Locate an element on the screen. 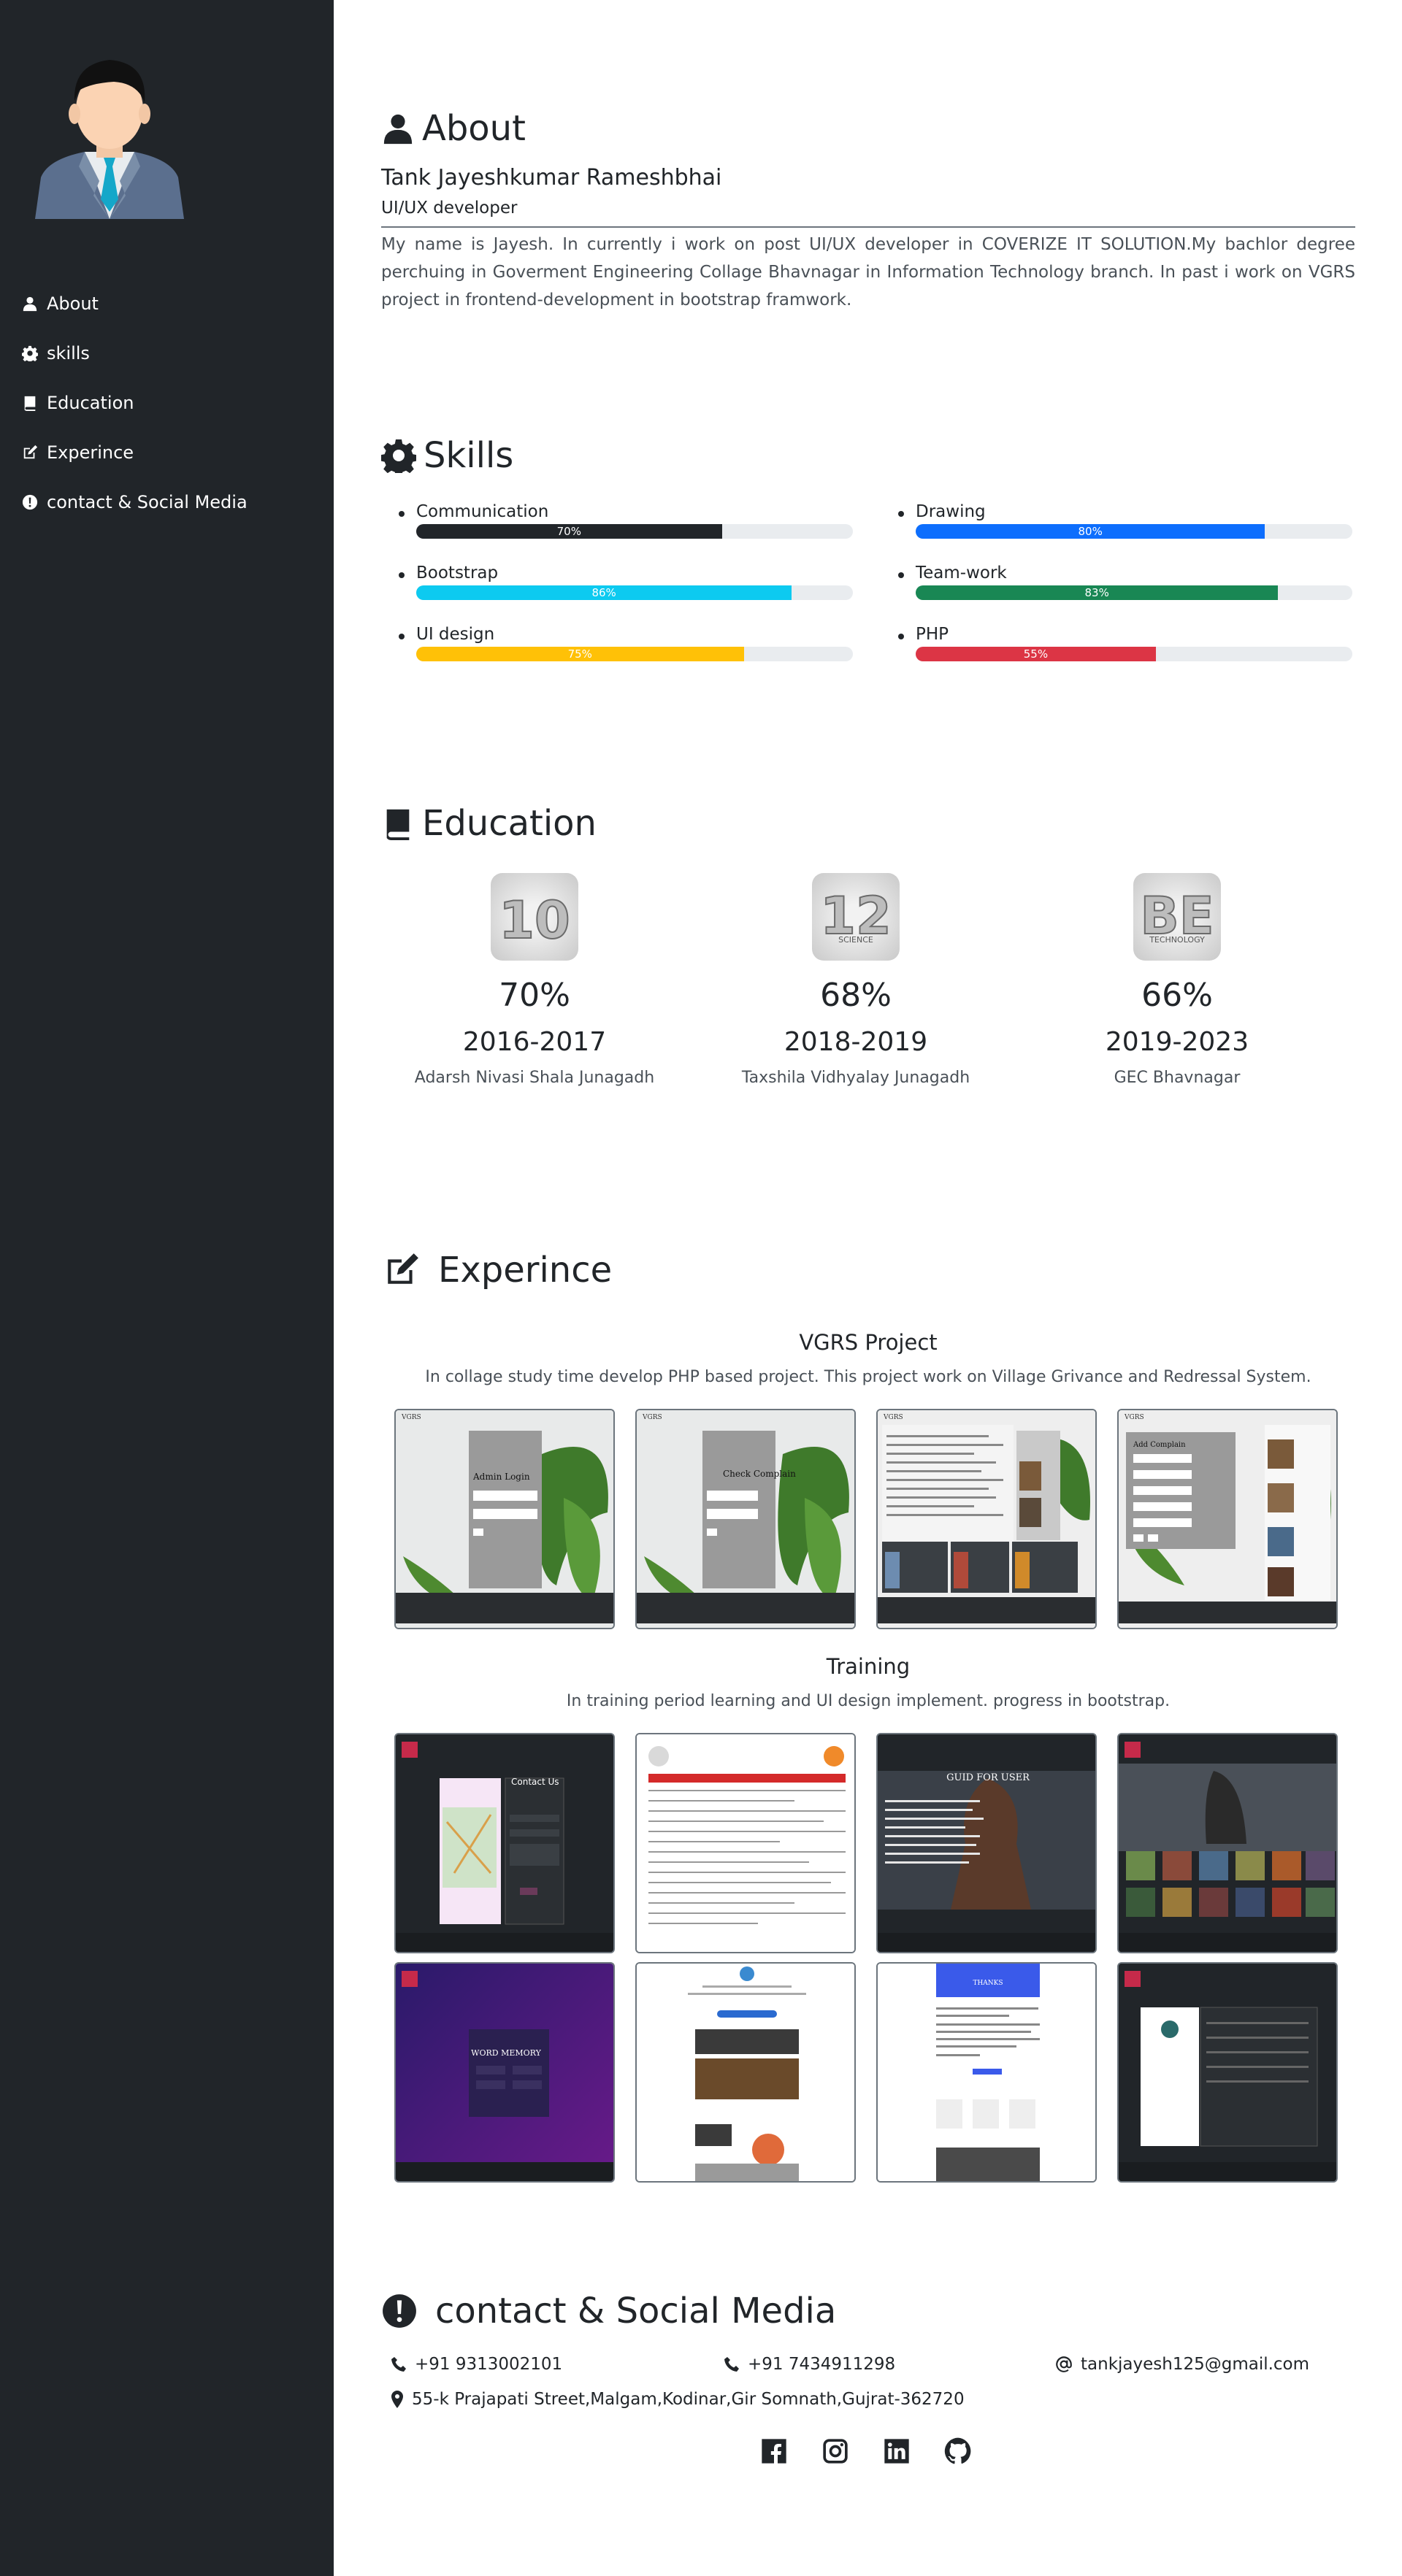  contact-phone-2: +91 7434911298 is located at coordinates (809, 2364).